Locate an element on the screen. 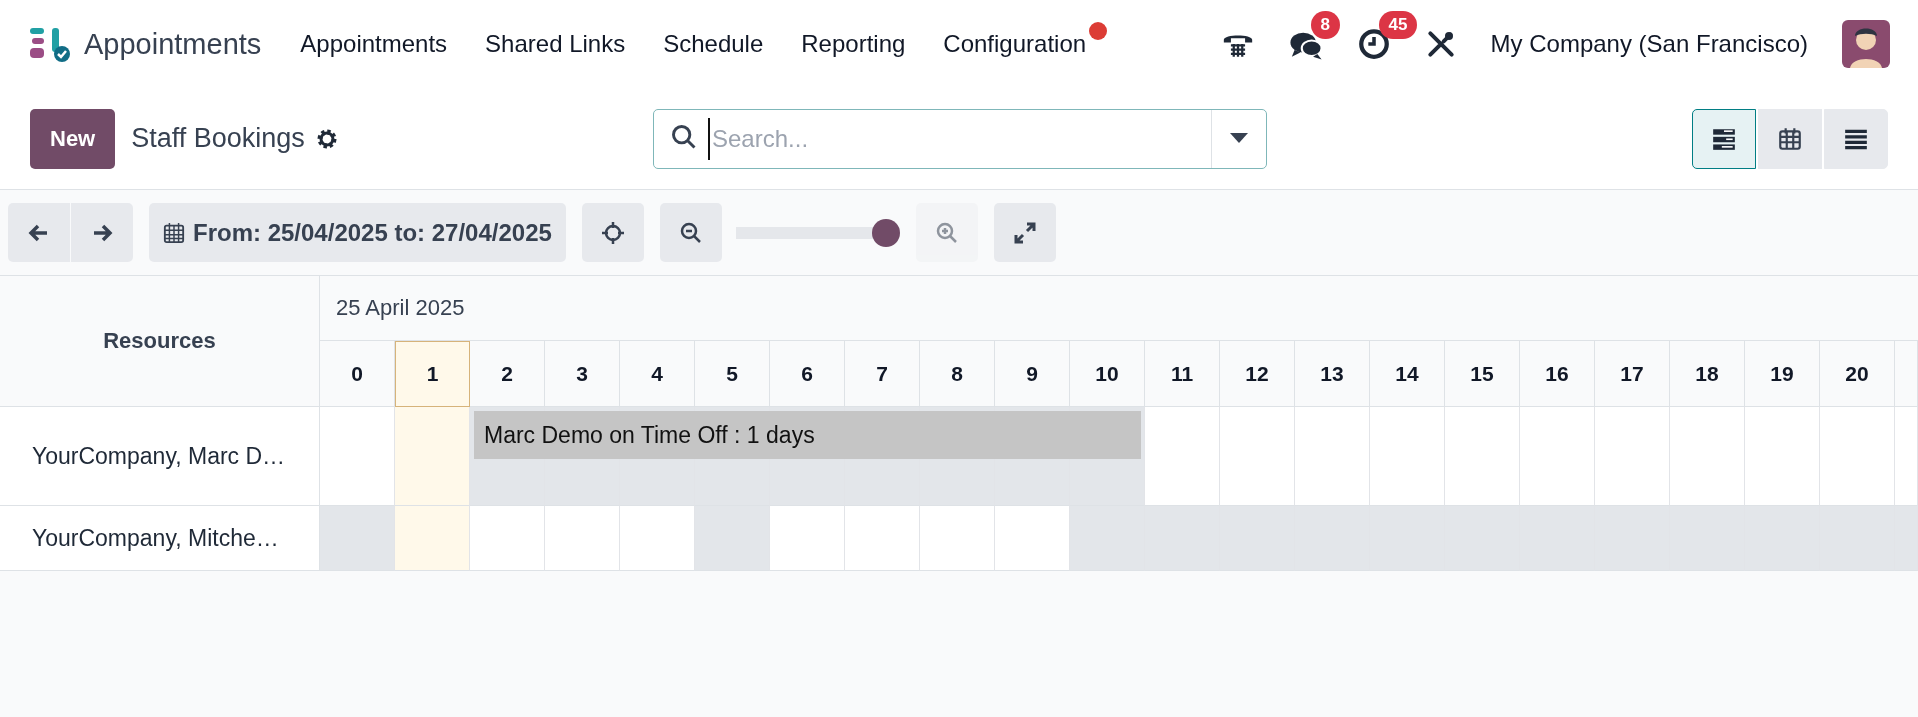  hour-header: 13 is located at coordinates (1332, 374).